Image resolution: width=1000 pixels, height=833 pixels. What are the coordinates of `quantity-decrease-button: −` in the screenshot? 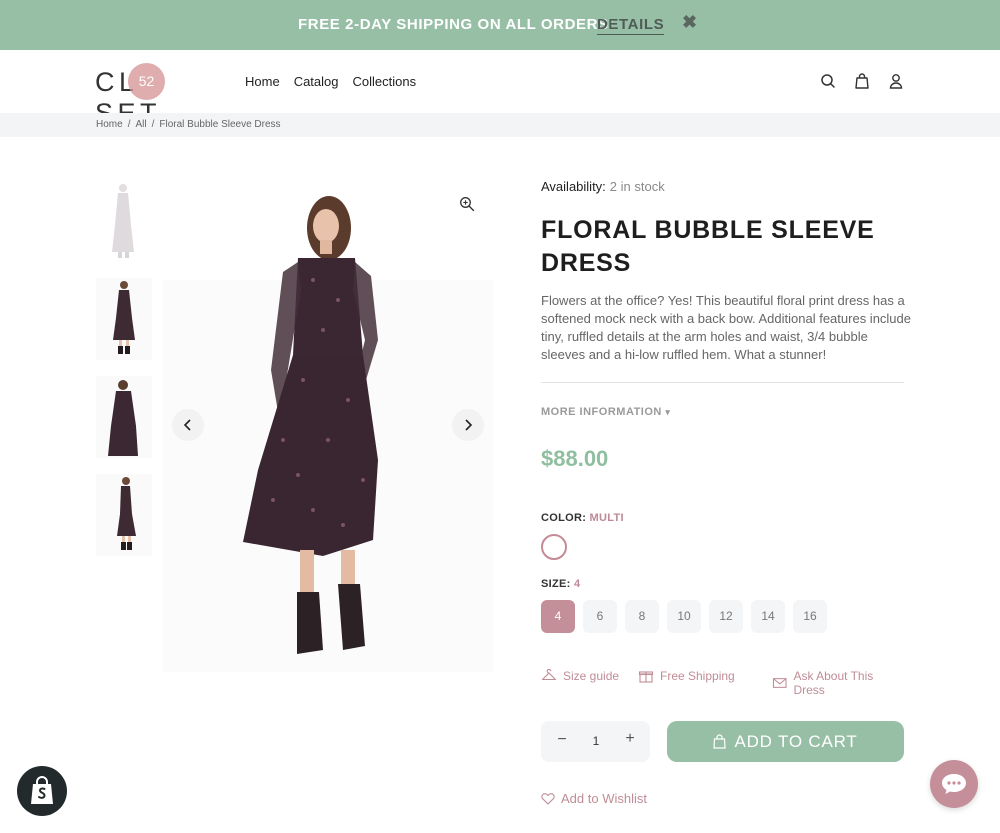 It's located at (562, 740).